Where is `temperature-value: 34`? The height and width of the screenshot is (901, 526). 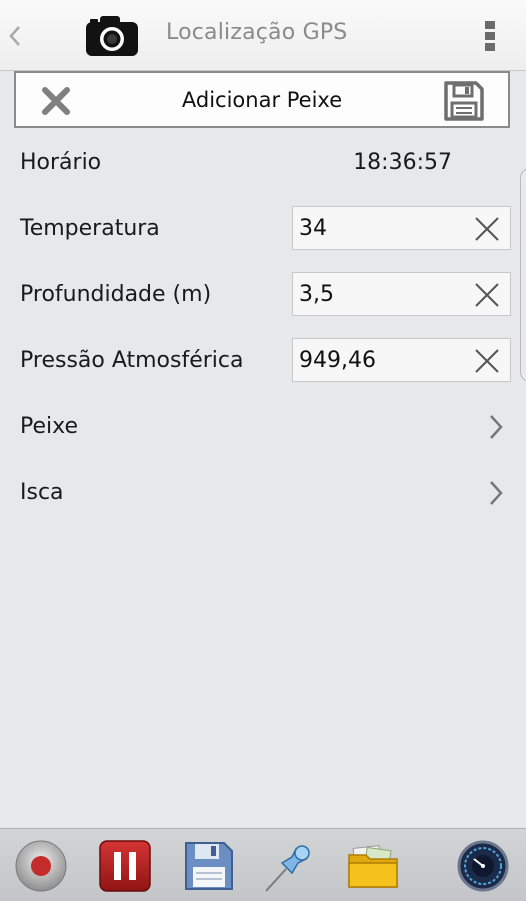
temperature-value: 34 is located at coordinates (313, 228).